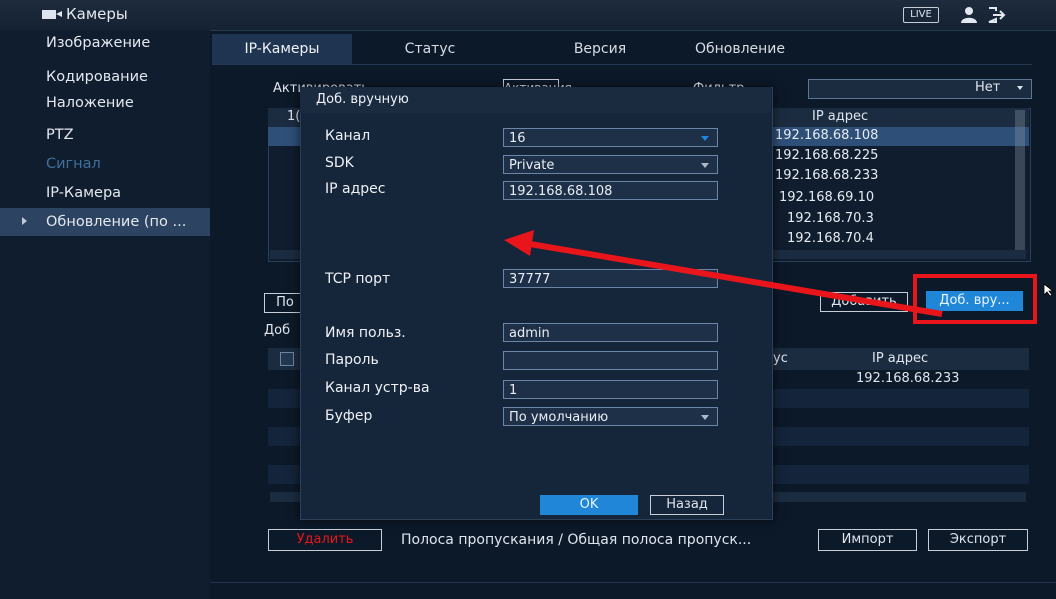 This screenshot has width=1056, height=599. What do you see at coordinates (287, 359) in the screenshot?
I see `select-all-checkbox` at bounding box center [287, 359].